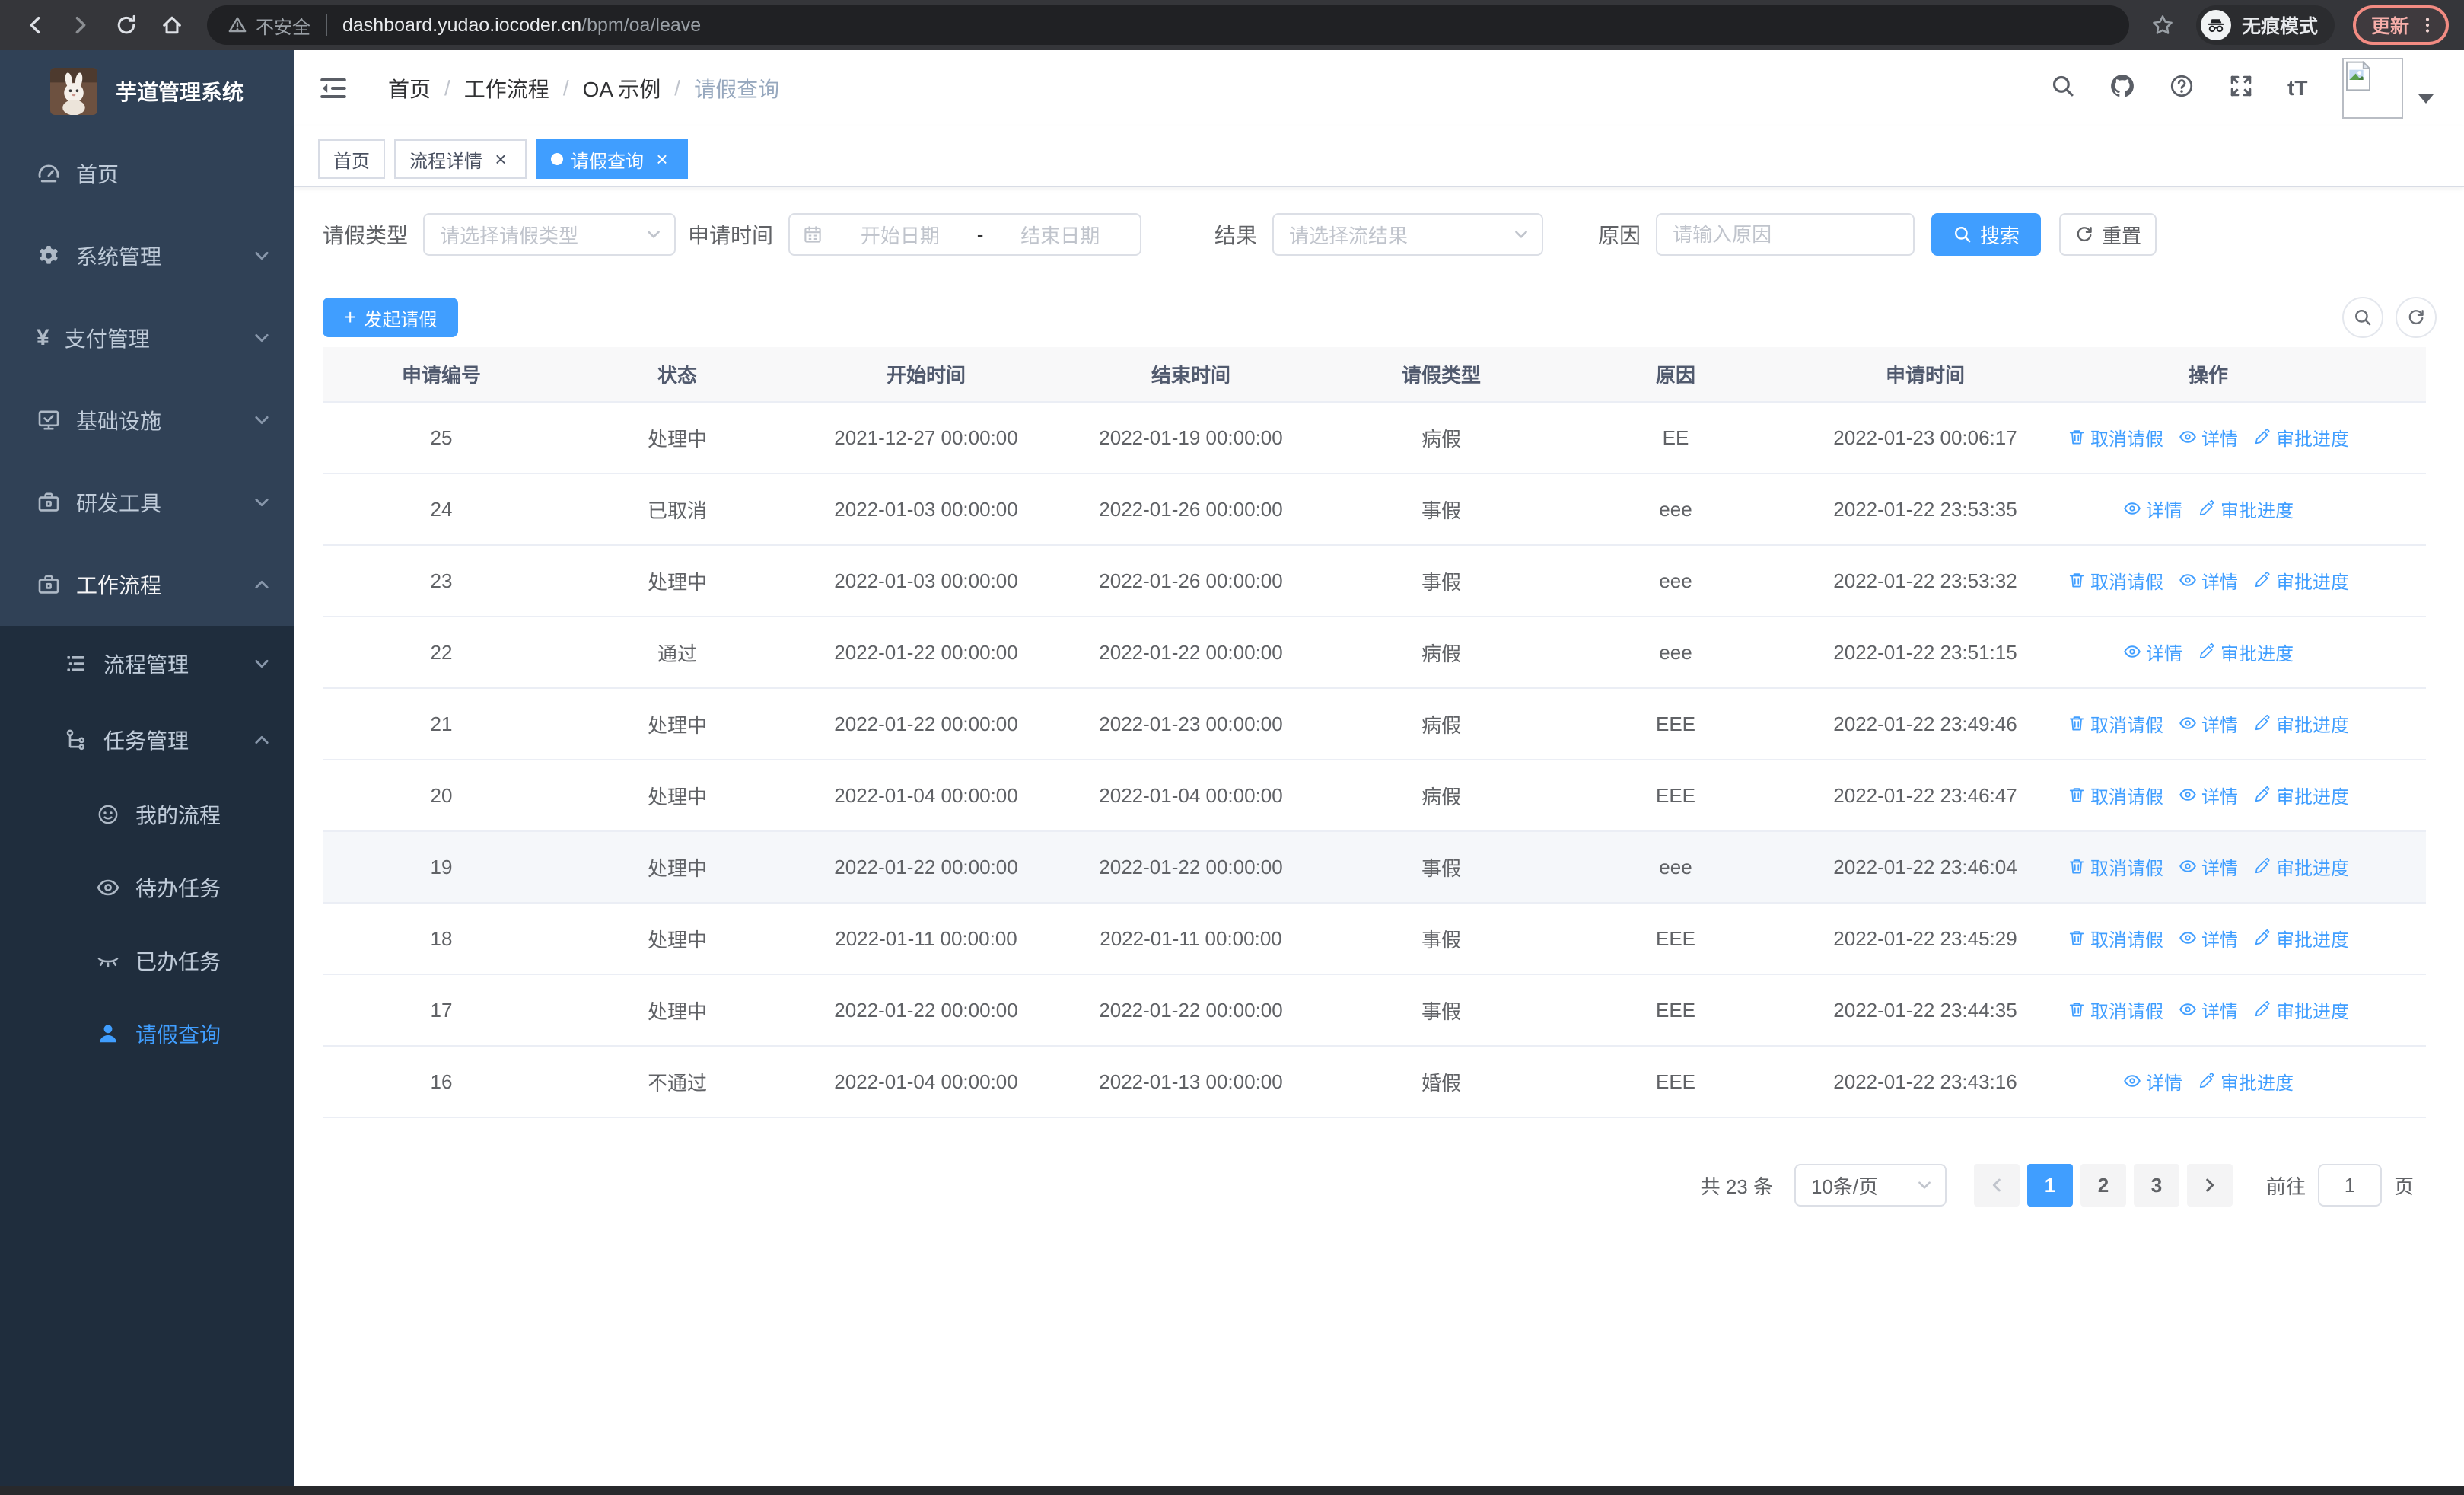 This screenshot has height=1495, width=2464. What do you see at coordinates (2400, 25) in the screenshot?
I see `update-button: 更新` at bounding box center [2400, 25].